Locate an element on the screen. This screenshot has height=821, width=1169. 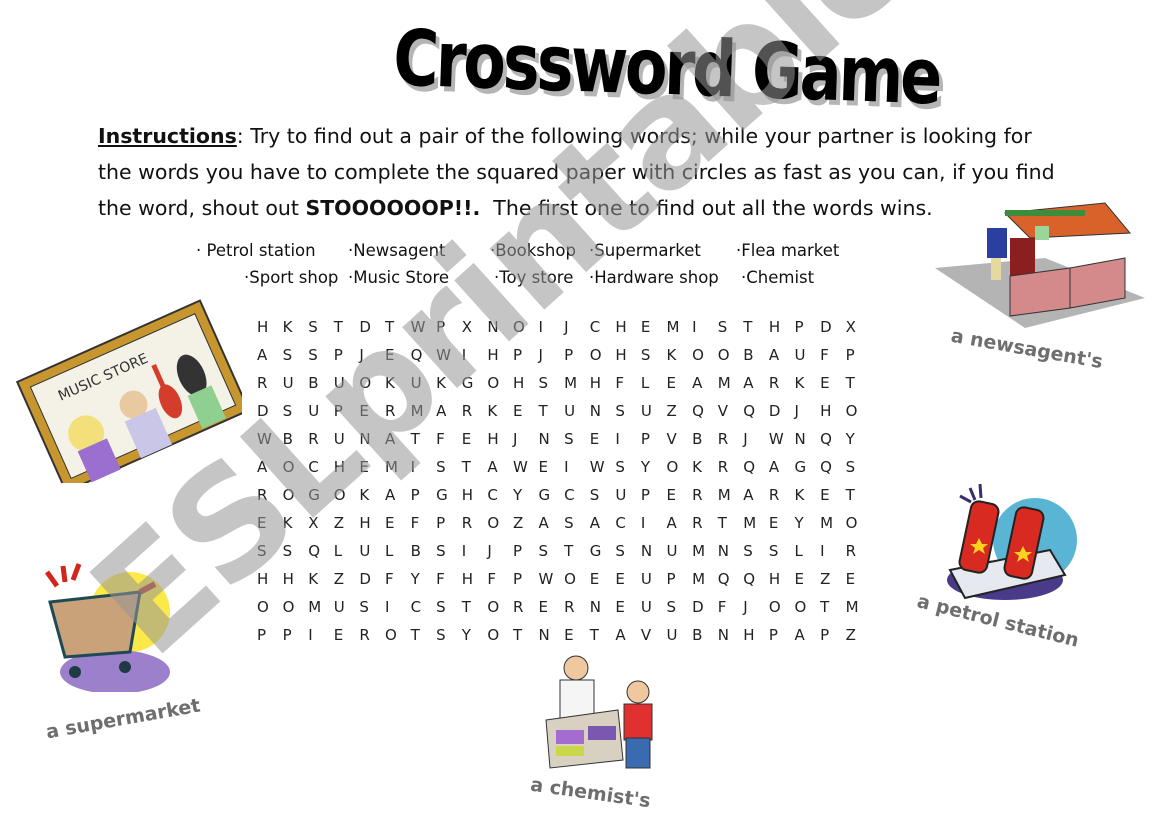
grid-letter: W is located at coordinates (443, 355).